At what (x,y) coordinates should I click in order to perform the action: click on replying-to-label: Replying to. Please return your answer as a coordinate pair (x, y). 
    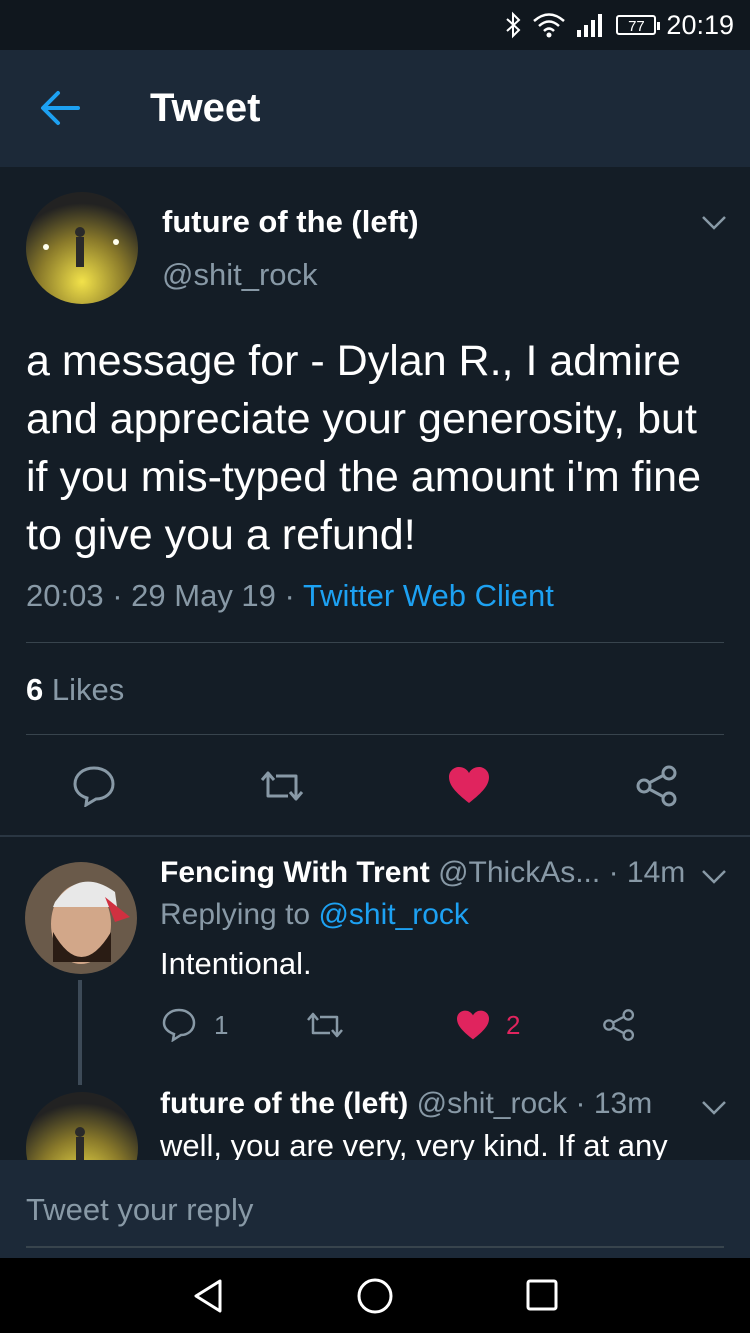
    Looking at the image, I should click on (235, 914).